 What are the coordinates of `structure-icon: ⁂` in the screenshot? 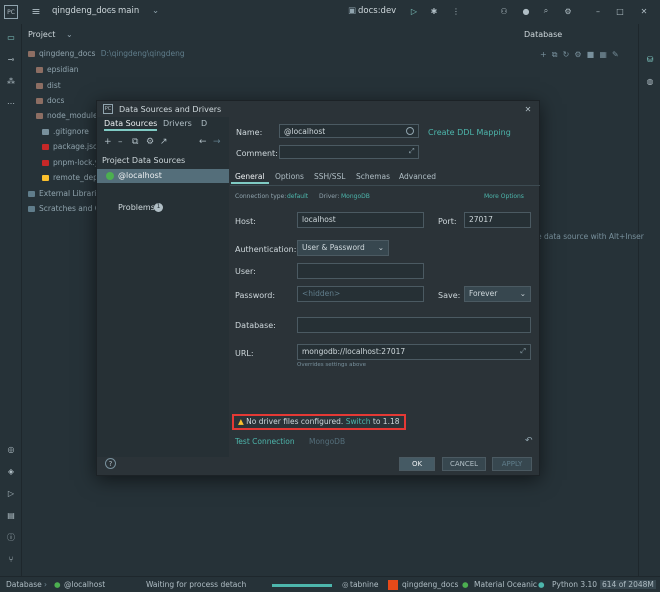 It's located at (11, 81).